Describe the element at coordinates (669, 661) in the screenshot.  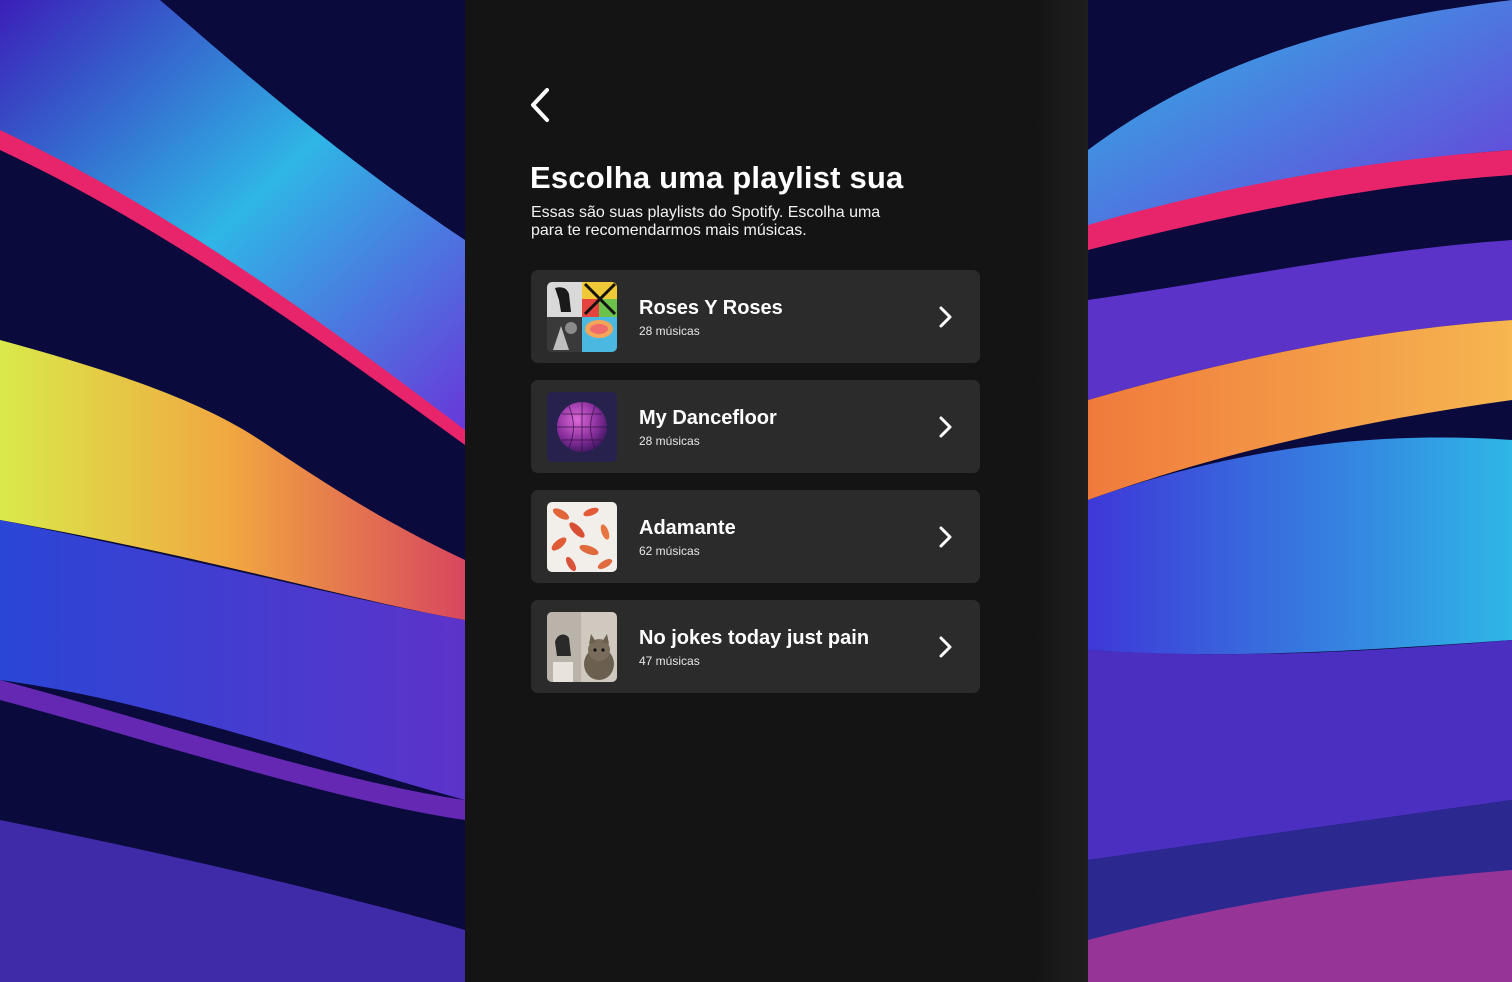
I see `playlist-track-count: 47 músicas` at that location.